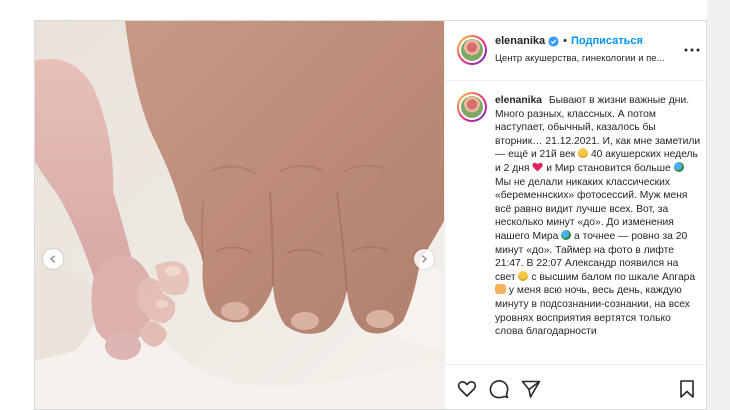  Describe the element at coordinates (553, 41) in the screenshot. I see `verified-badge-icon` at that location.